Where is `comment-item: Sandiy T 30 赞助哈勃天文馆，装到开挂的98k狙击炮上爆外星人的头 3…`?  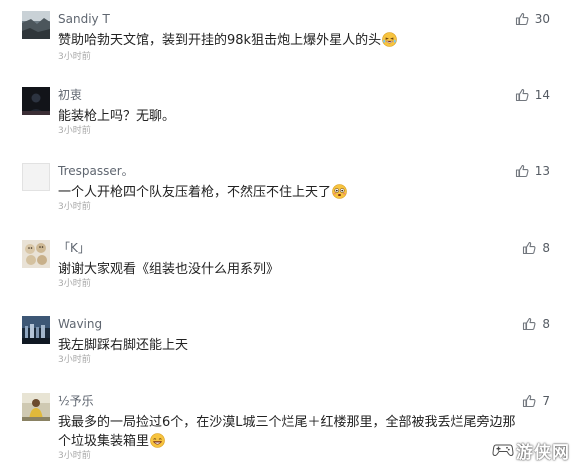 comment-item: Sandiy T 30 赞助哈勃天文馆，装到开挂的98k狙击炮上爆外星人的头 3… is located at coordinates (292, 41).